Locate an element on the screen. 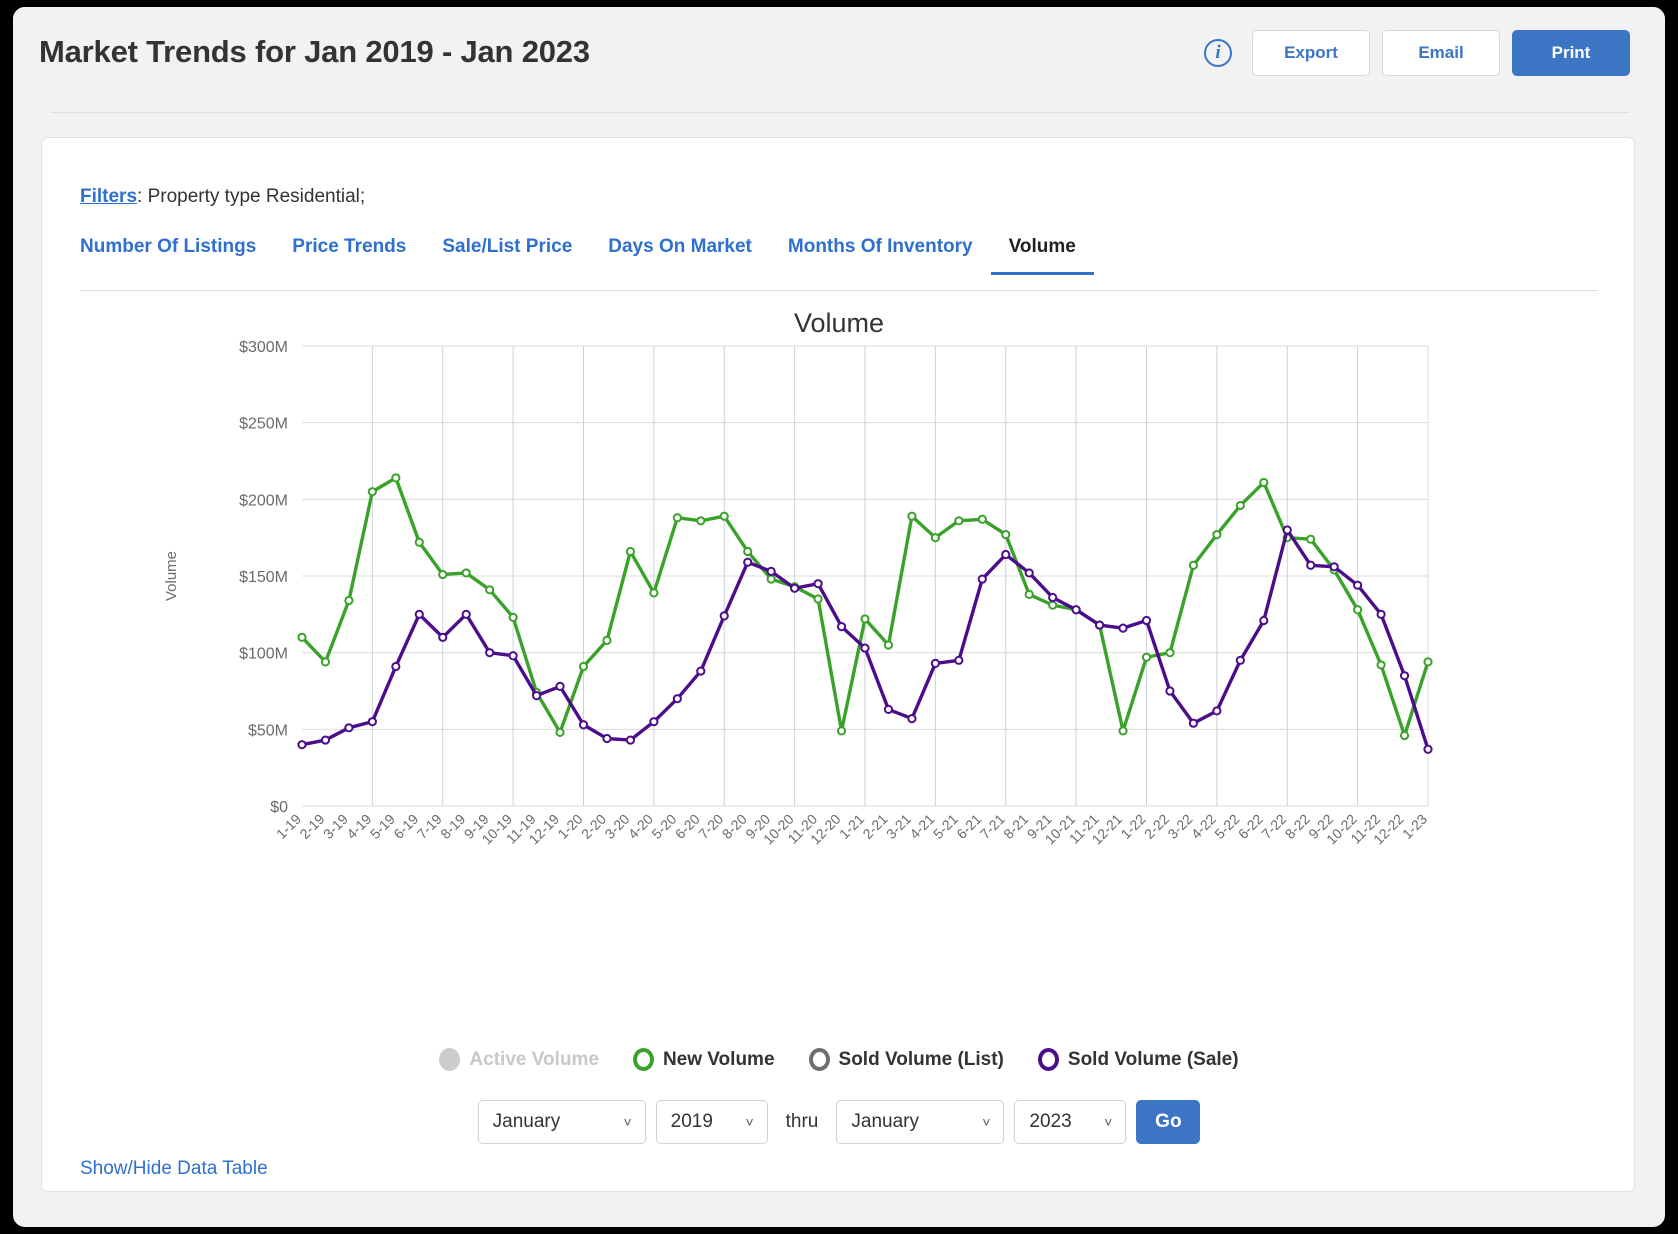 The image size is (1678, 1234). to-year-select: 2023 ˅ is located at coordinates (1070, 1122).